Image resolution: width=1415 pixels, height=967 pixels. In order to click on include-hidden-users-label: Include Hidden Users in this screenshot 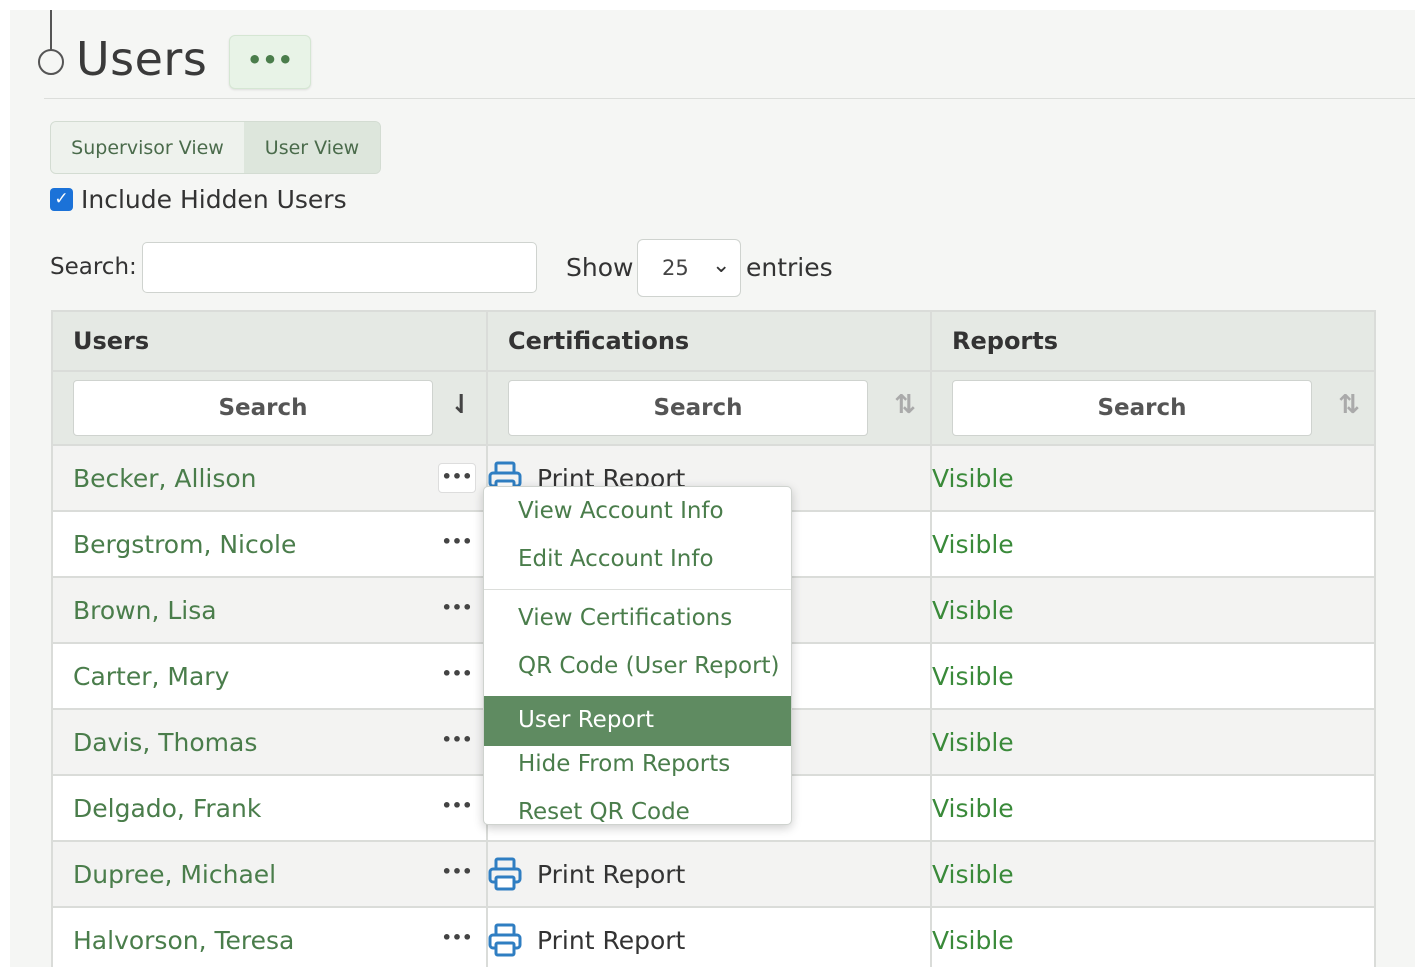, I will do `click(214, 199)`.